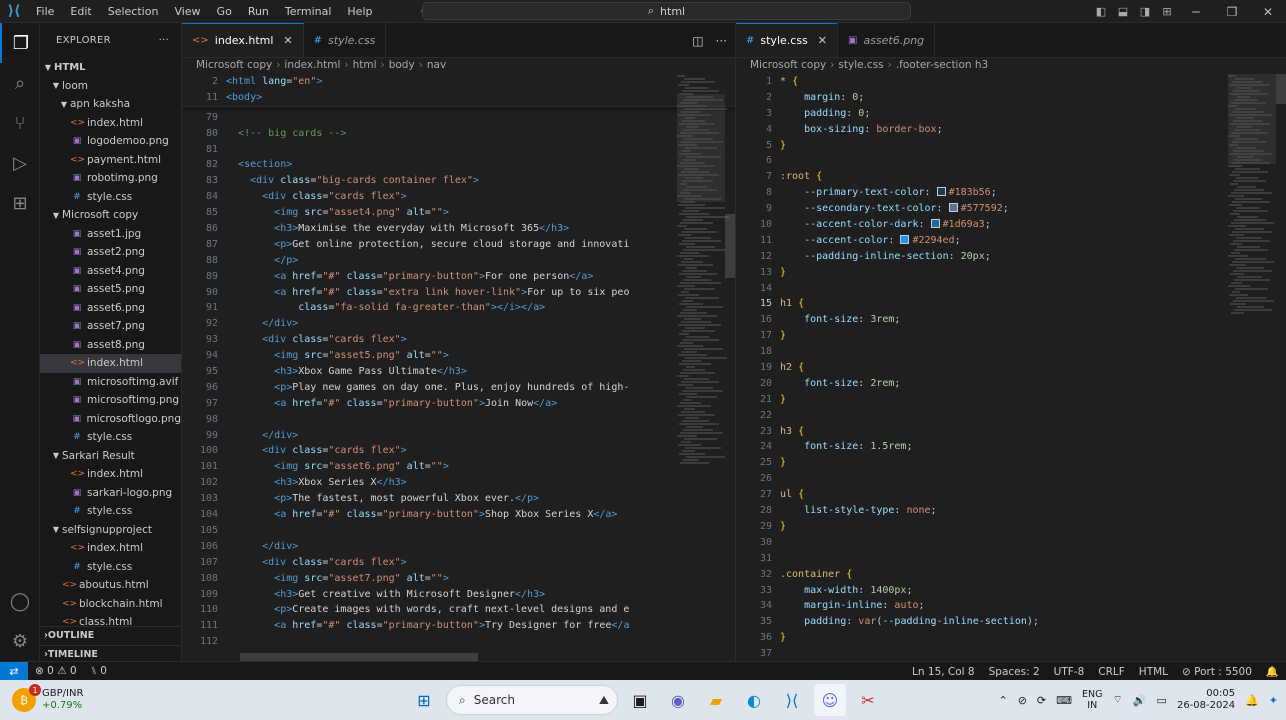 The image size is (1286, 720). Describe the element at coordinates (56, 671) in the screenshot. I see `problems-status: ⊗ 0 ⚠ 0` at that location.